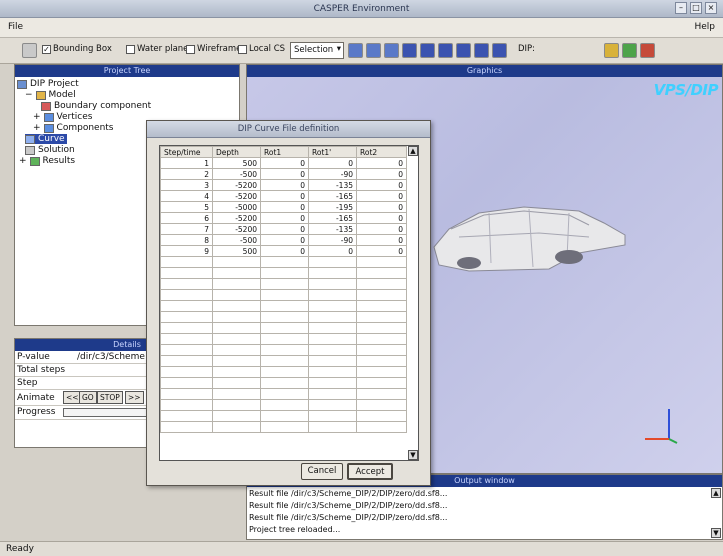 The width and height of the screenshot is (723, 556). I want to click on tree-item-solution: Solution, so click(50, 150).